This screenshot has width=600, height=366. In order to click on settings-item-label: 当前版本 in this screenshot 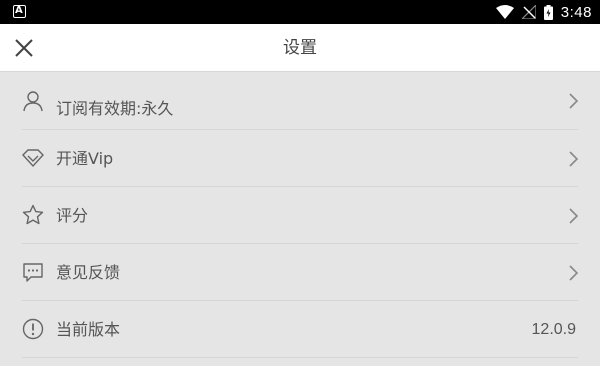, I will do `click(88, 329)`.